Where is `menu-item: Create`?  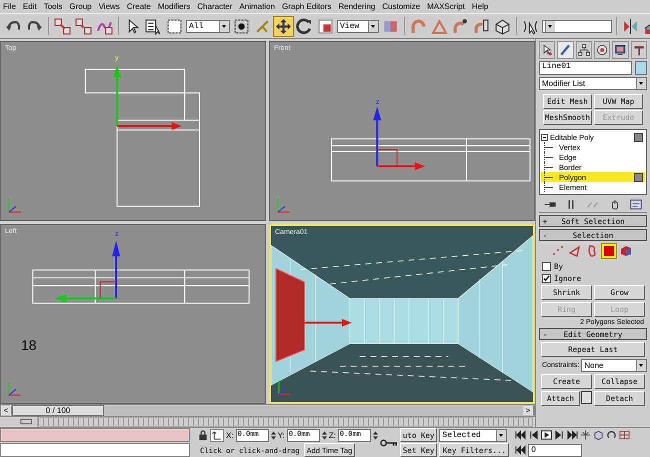
menu-item: Create is located at coordinates (138, 6).